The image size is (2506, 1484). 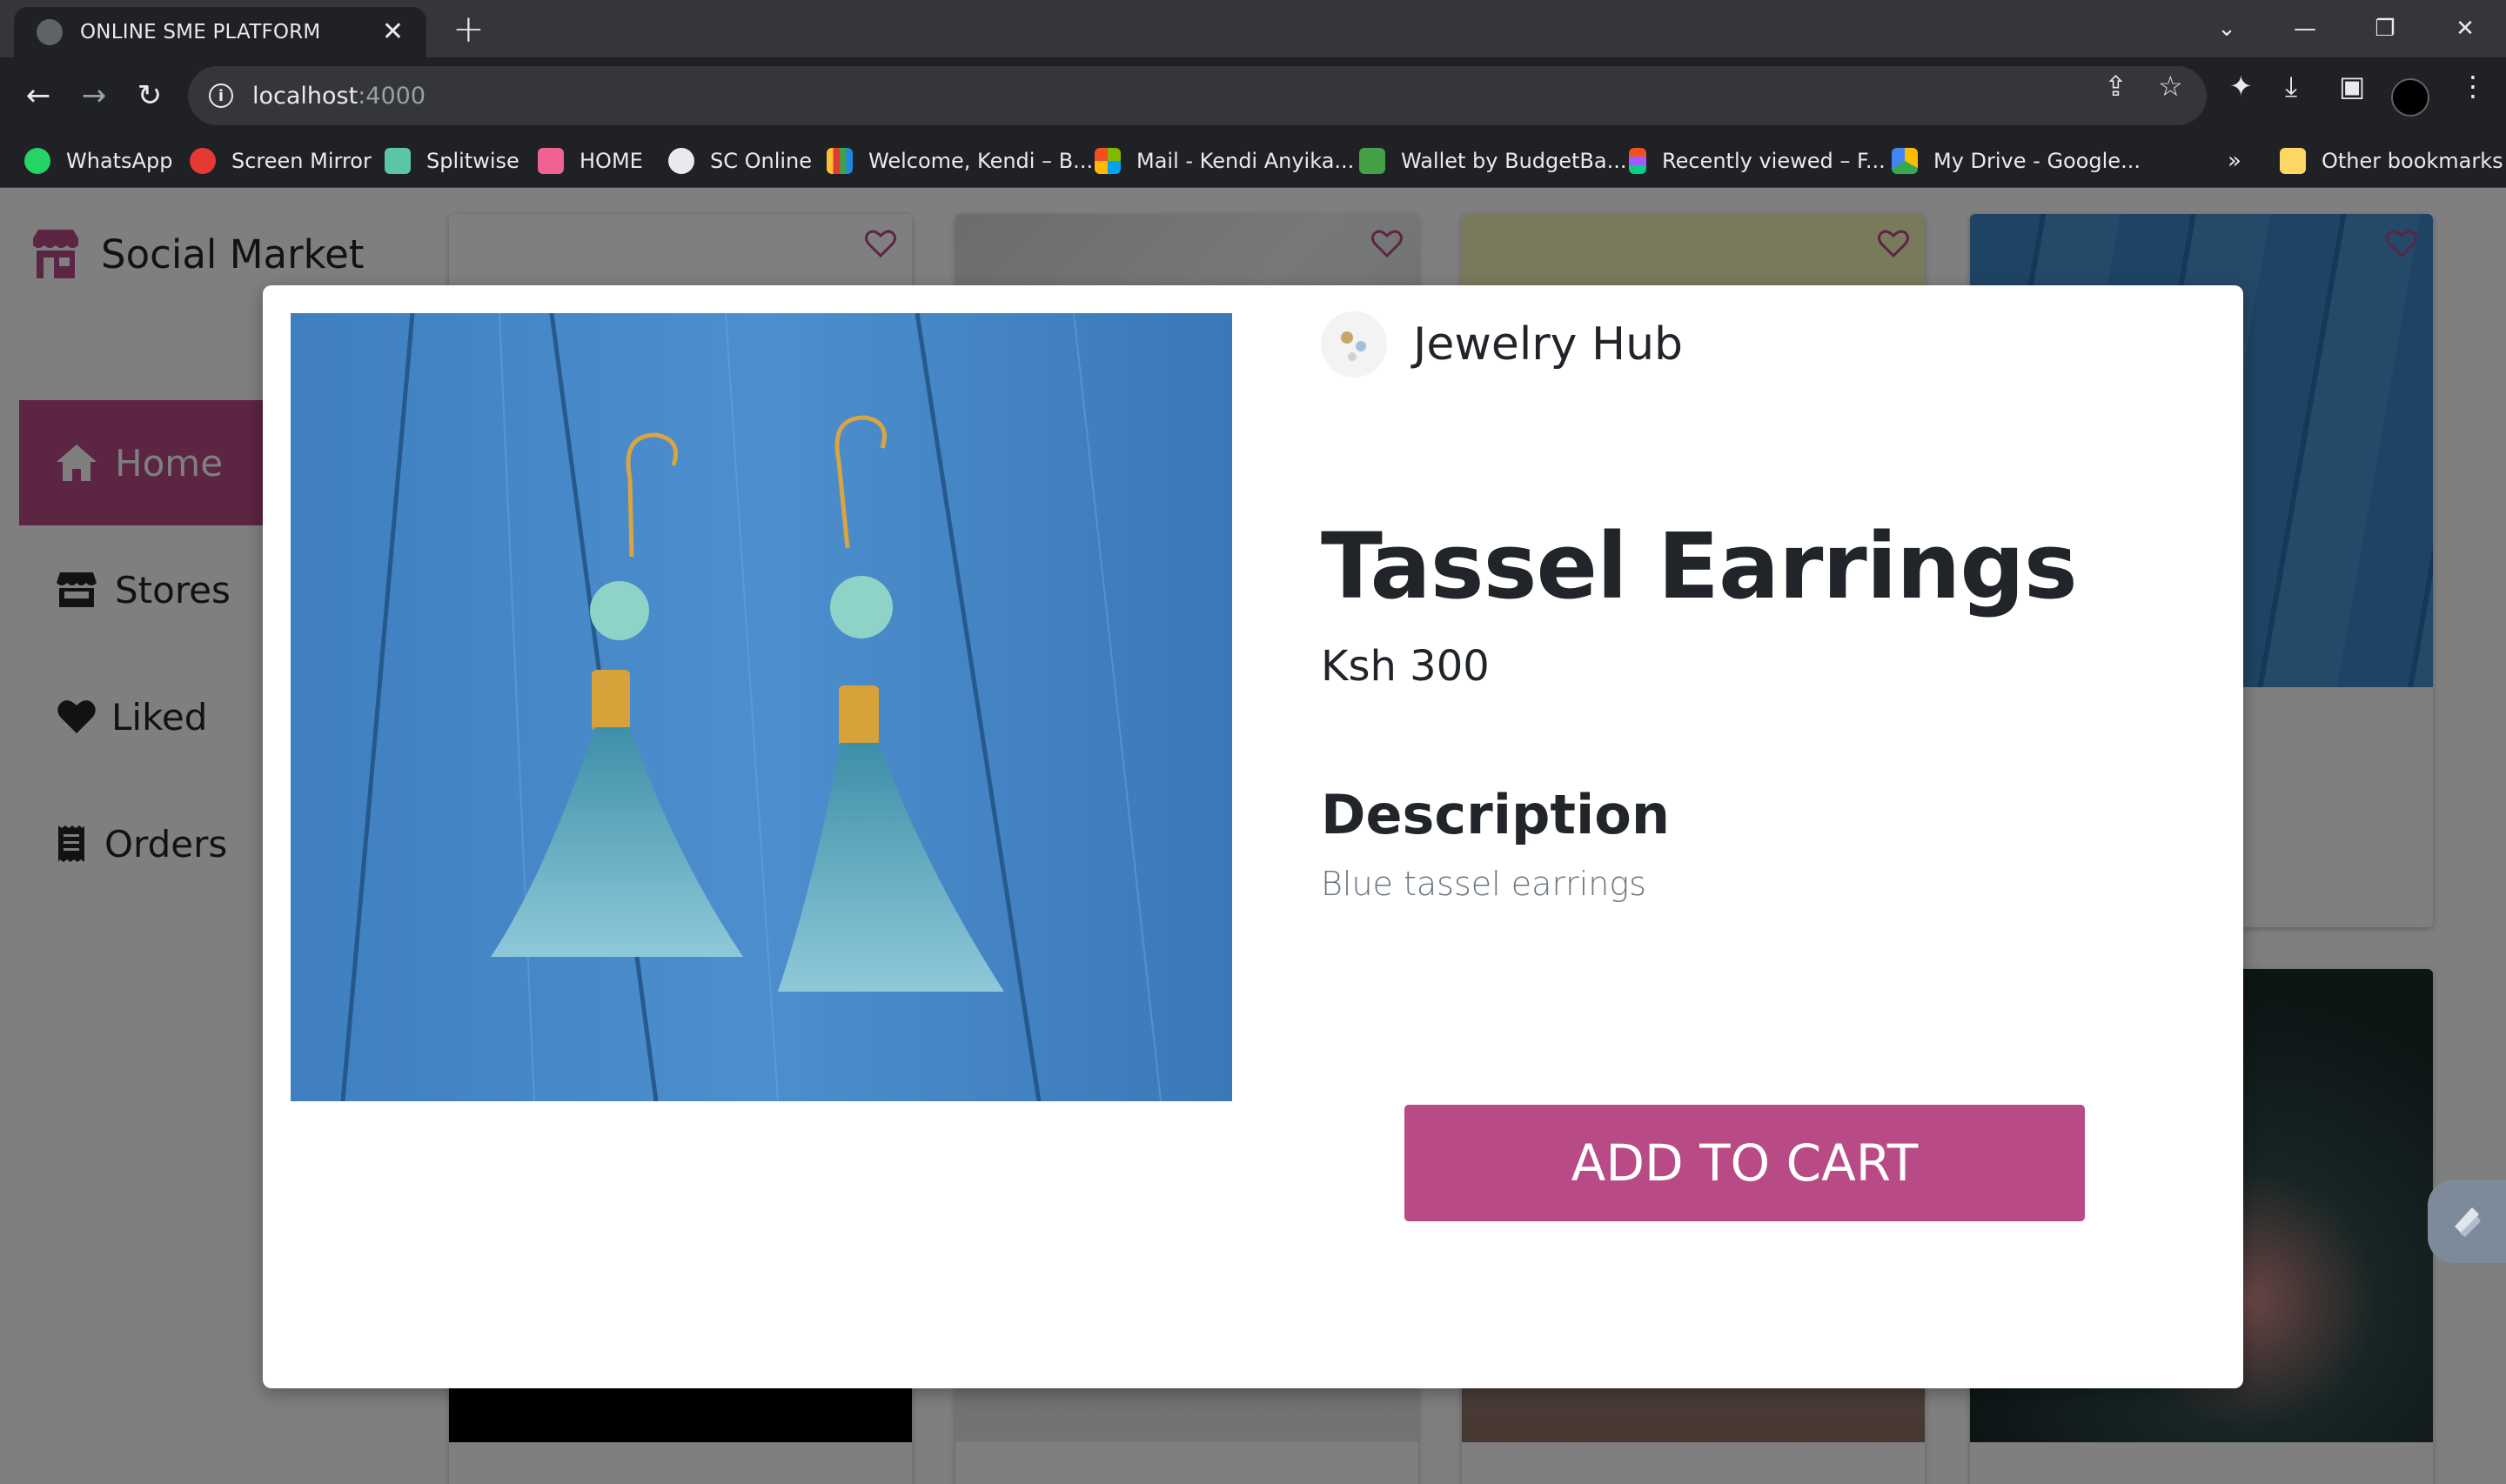 I want to click on browser-tab: ONLINE SME PLATFORM ✕, so click(x=220, y=32).